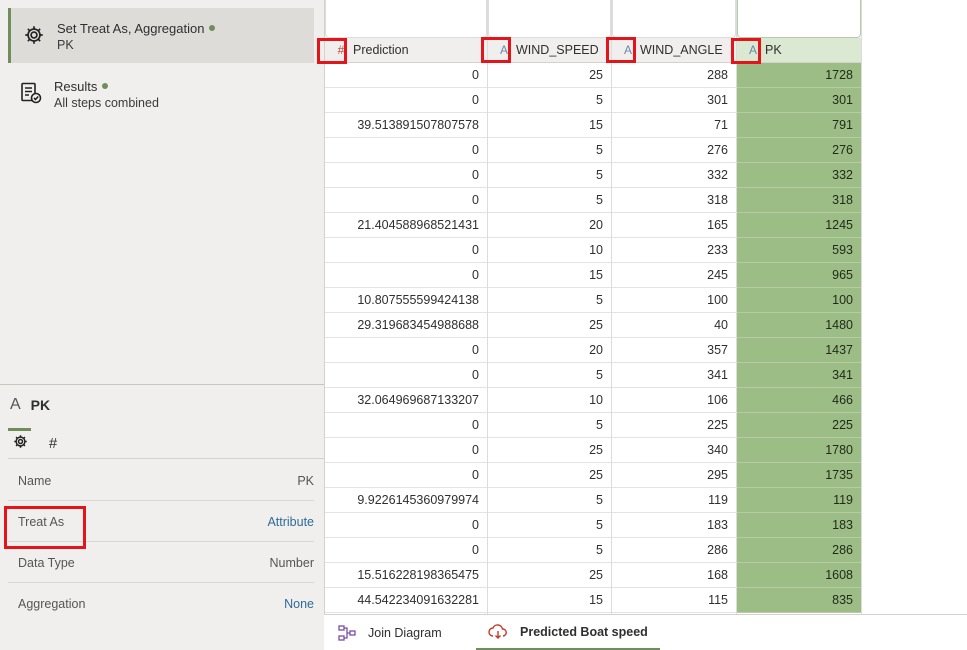 This screenshot has height=650, width=967. What do you see at coordinates (299, 604) in the screenshot?
I see `aggregation-dropdown: None` at bounding box center [299, 604].